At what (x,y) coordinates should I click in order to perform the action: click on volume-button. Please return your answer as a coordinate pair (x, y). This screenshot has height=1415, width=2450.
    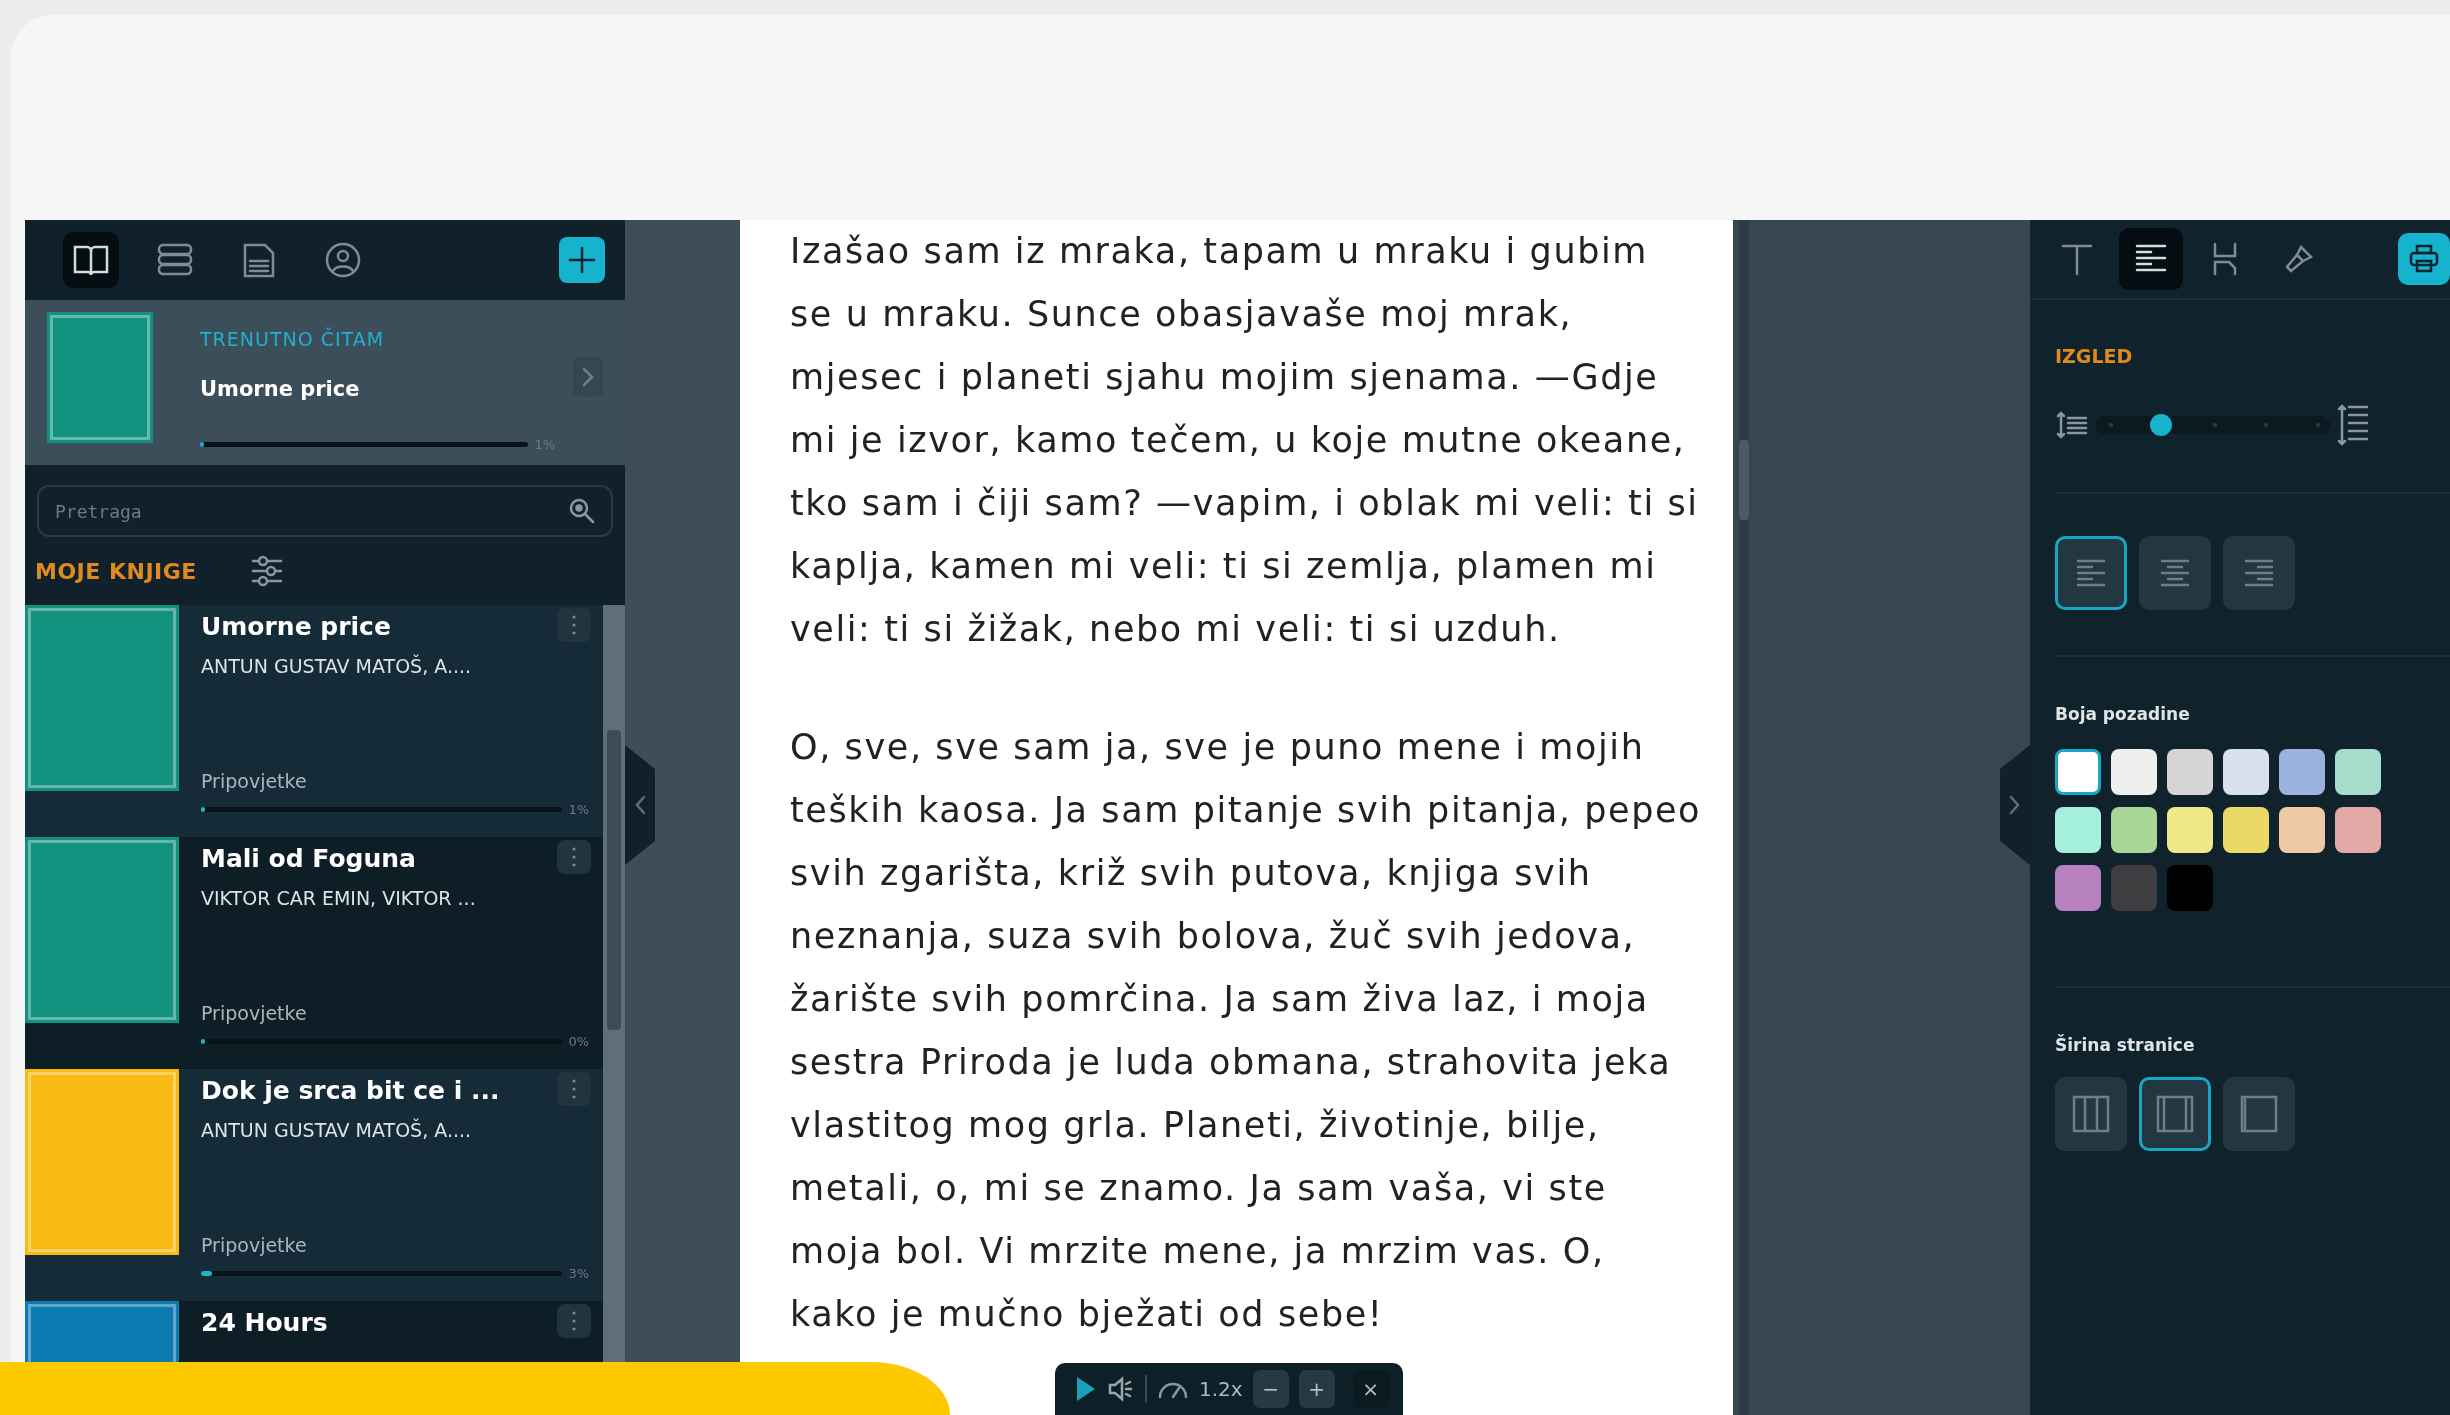
    Looking at the image, I should click on (1121, 1389).